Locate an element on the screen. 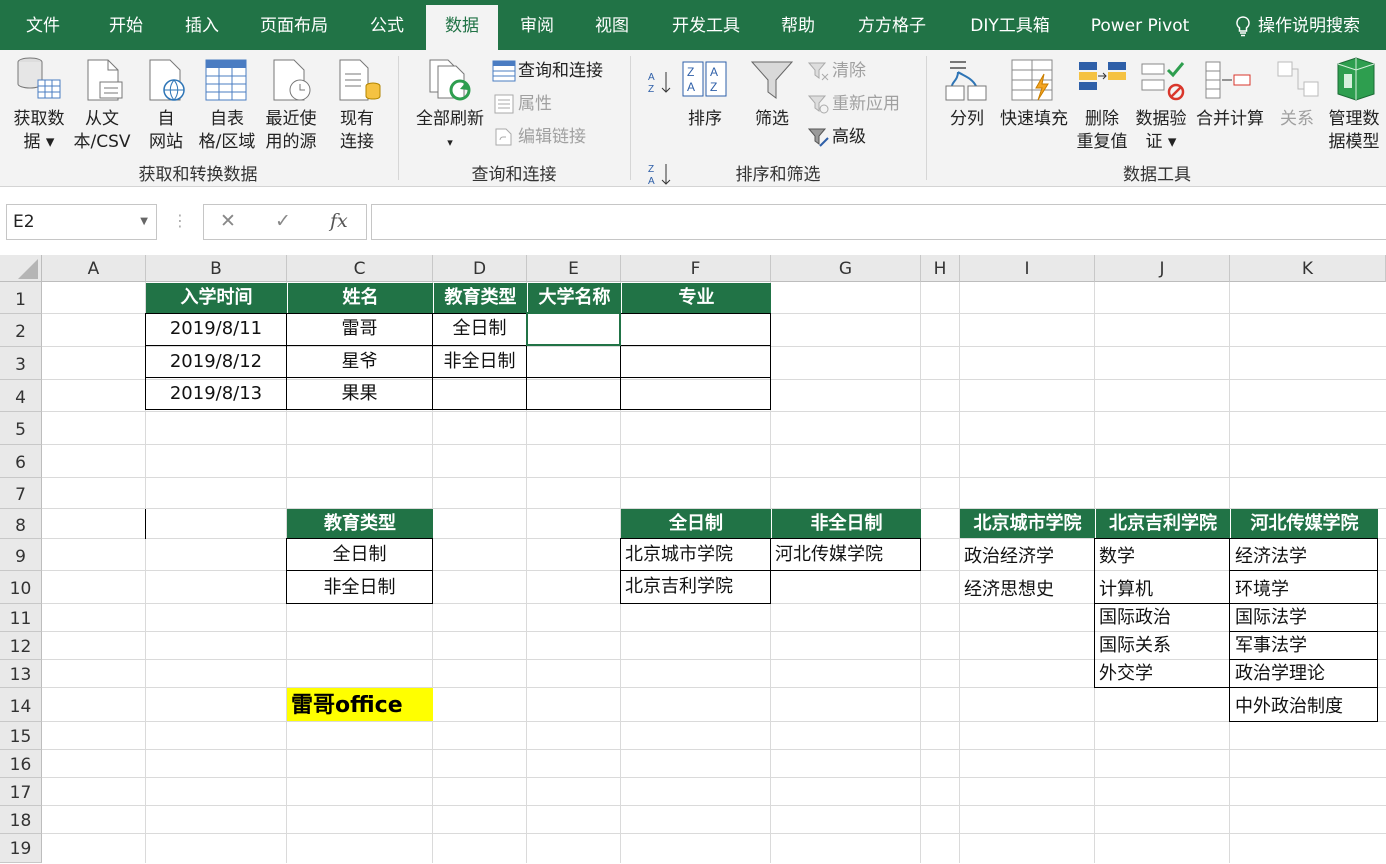  uni-table-header: 非全日制 is located at coordinates (846, 523).